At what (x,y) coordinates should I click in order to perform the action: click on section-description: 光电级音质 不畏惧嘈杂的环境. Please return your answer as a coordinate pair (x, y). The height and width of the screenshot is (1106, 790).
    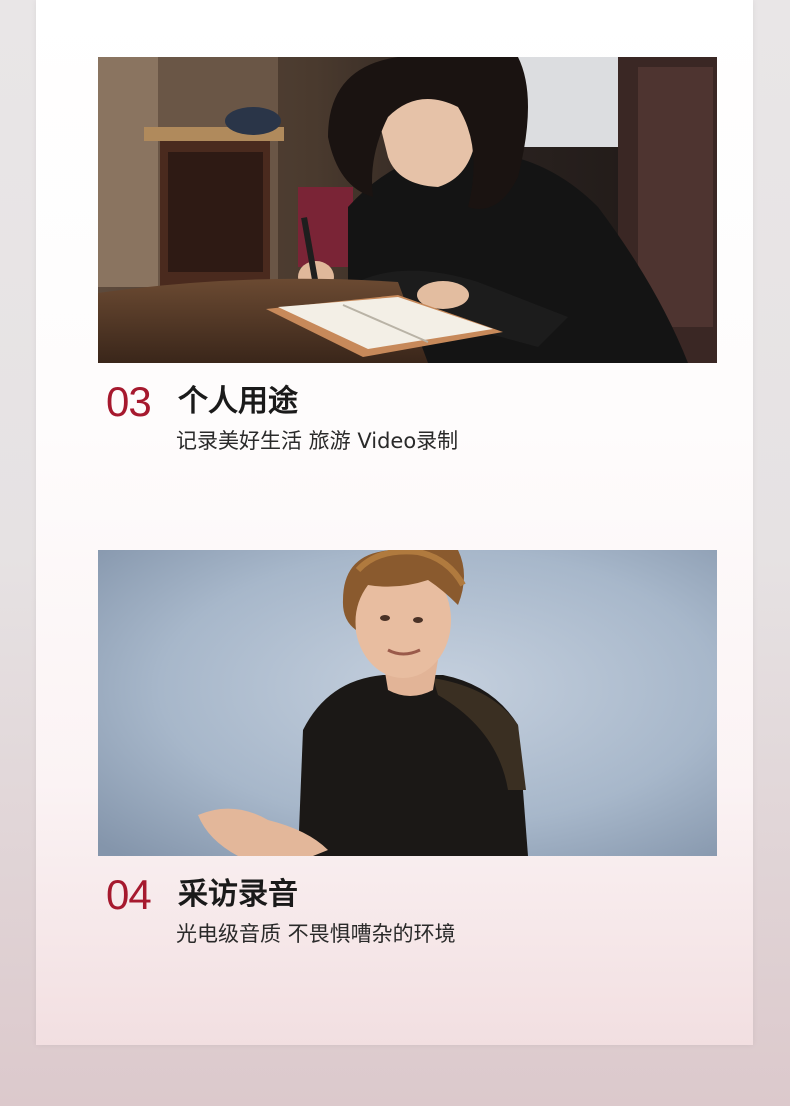
    Looking at the image, I should click on (316, 934).